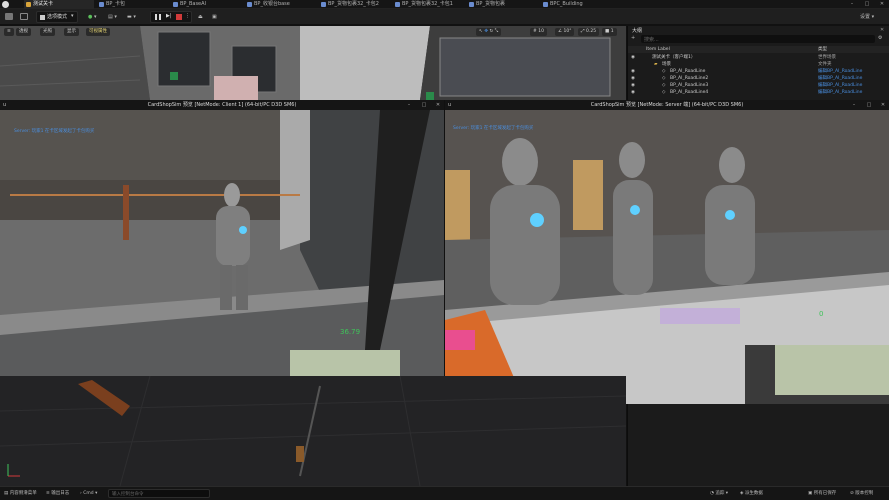 The height and width of the screenshot is (500, 889). What do you see at coordinates (719, 494) in the screenshot?
I see `trace-button: ◔ 追踪 ▾` at bounding box center [719, 494].